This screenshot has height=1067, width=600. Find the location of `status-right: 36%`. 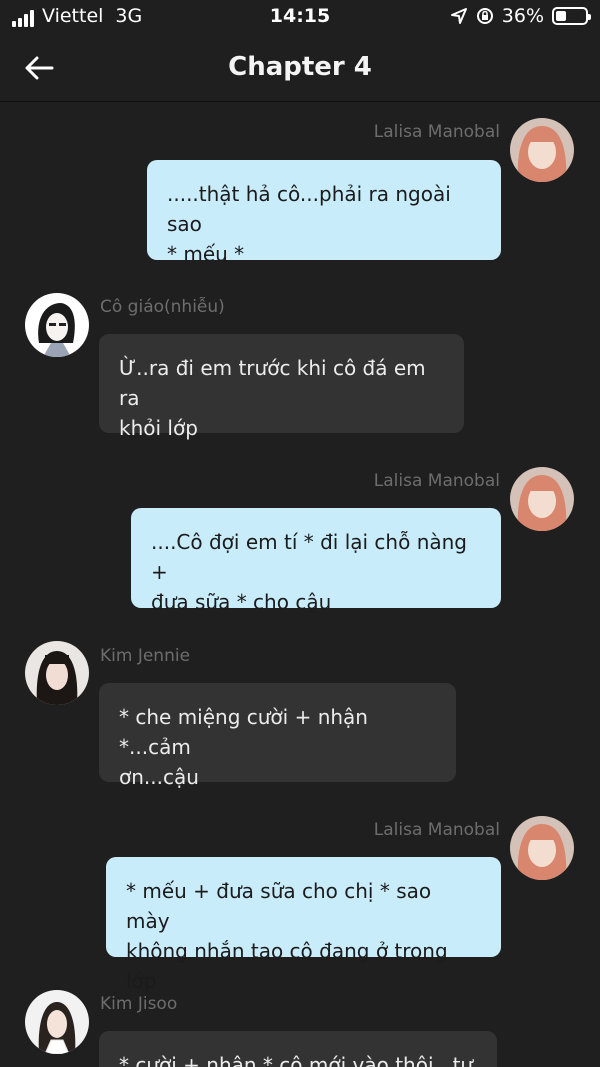

status-right: 36% is located at coordinates (520, 16).